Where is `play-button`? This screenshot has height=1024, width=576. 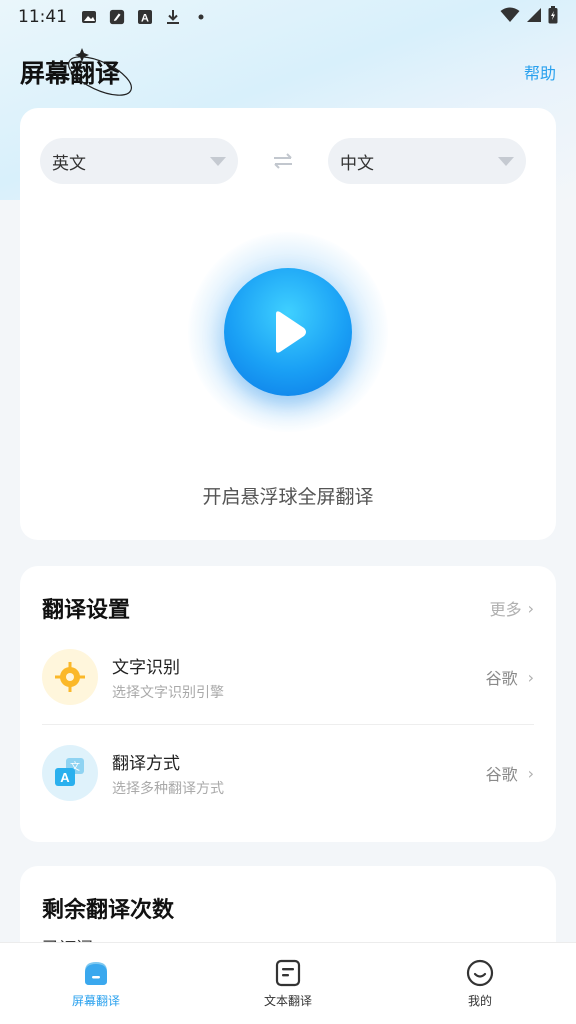 play-button is located at coordinates (288, 332).